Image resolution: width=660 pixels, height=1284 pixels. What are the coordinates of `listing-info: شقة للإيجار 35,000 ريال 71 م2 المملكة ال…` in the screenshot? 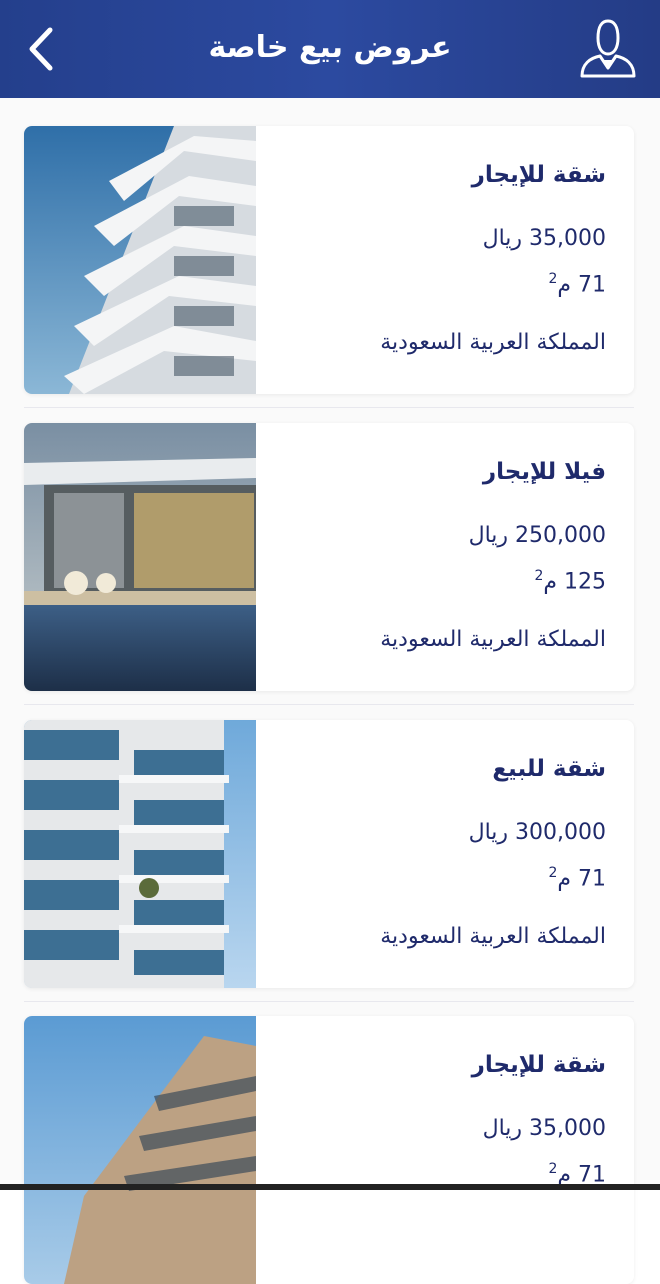 It's located at (445, 260).